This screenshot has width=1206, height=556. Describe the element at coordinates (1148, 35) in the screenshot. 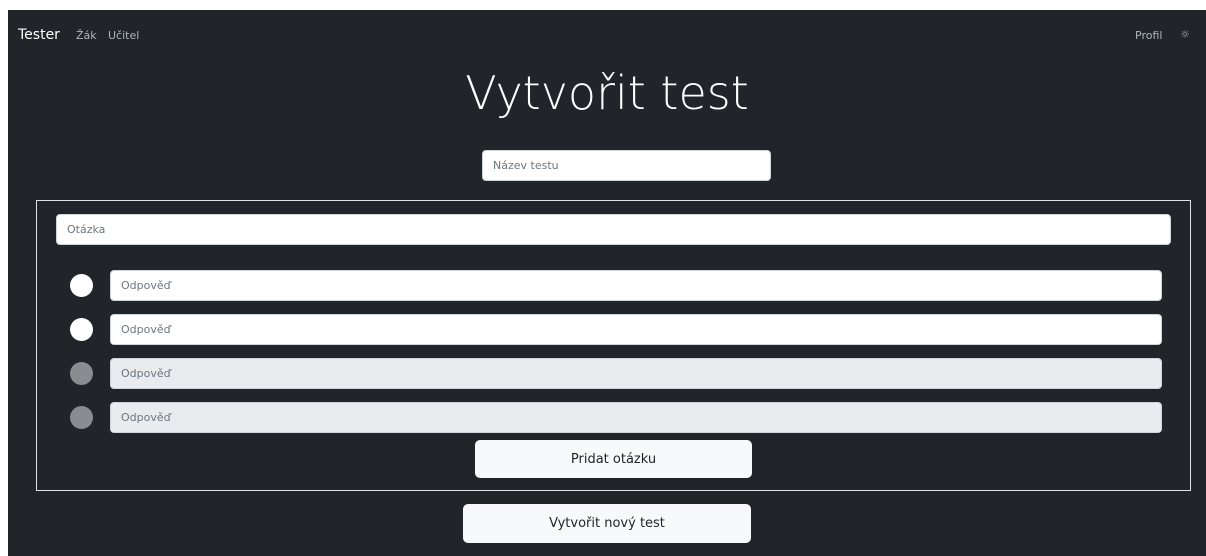

I see `nav-link-profil: Profil` at that location.